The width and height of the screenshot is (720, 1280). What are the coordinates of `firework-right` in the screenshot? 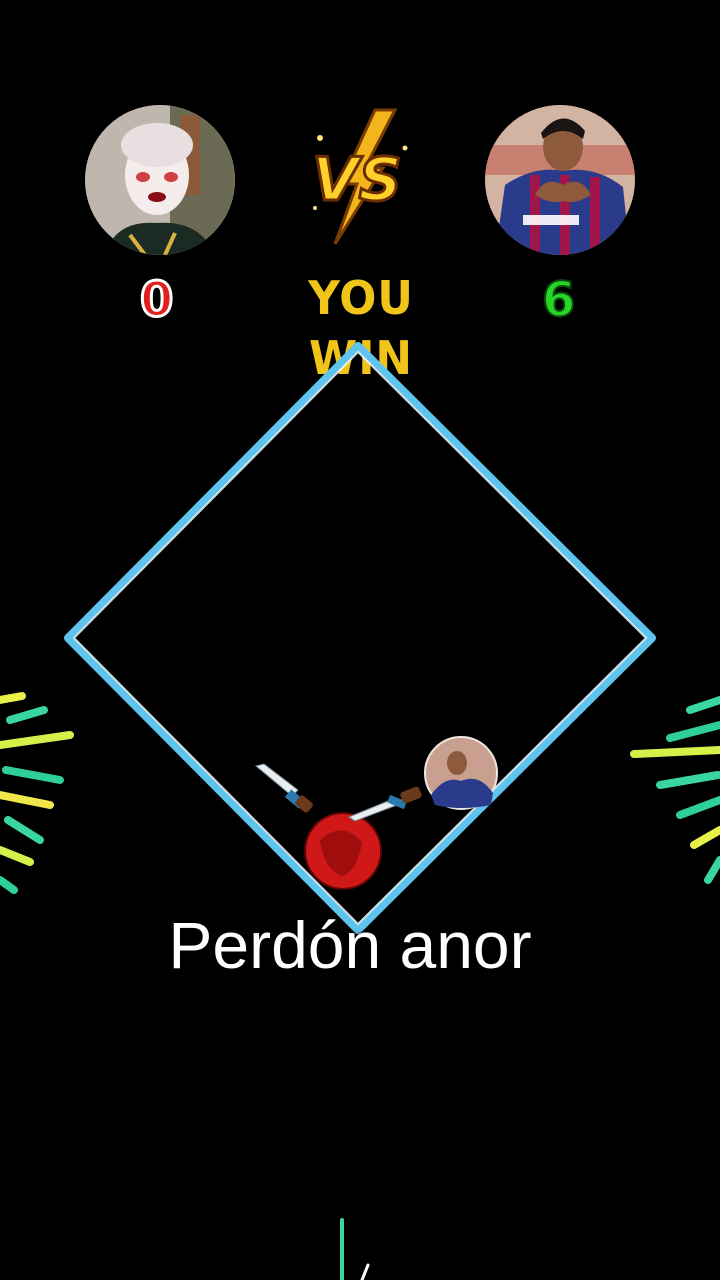 It's located at (675, 790).